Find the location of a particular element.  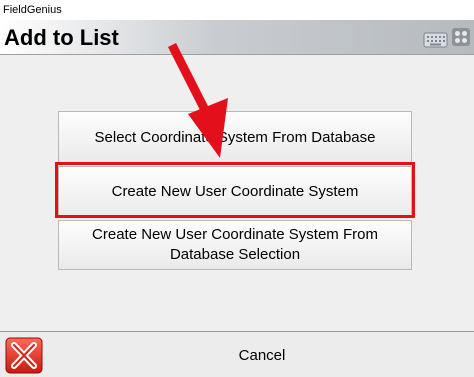

footer-bar: Cancel is located at coordinates (237, 354).